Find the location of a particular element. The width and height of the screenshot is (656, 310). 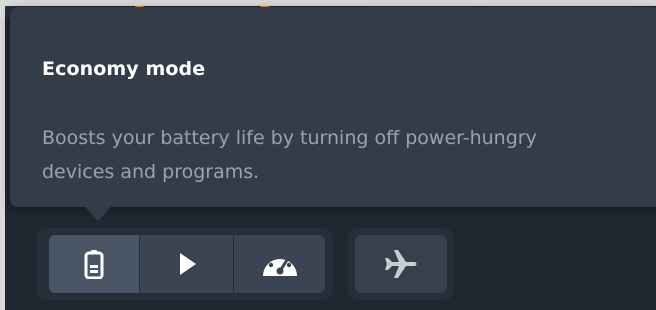

airplane-icon is located at coordinates (401, 264).